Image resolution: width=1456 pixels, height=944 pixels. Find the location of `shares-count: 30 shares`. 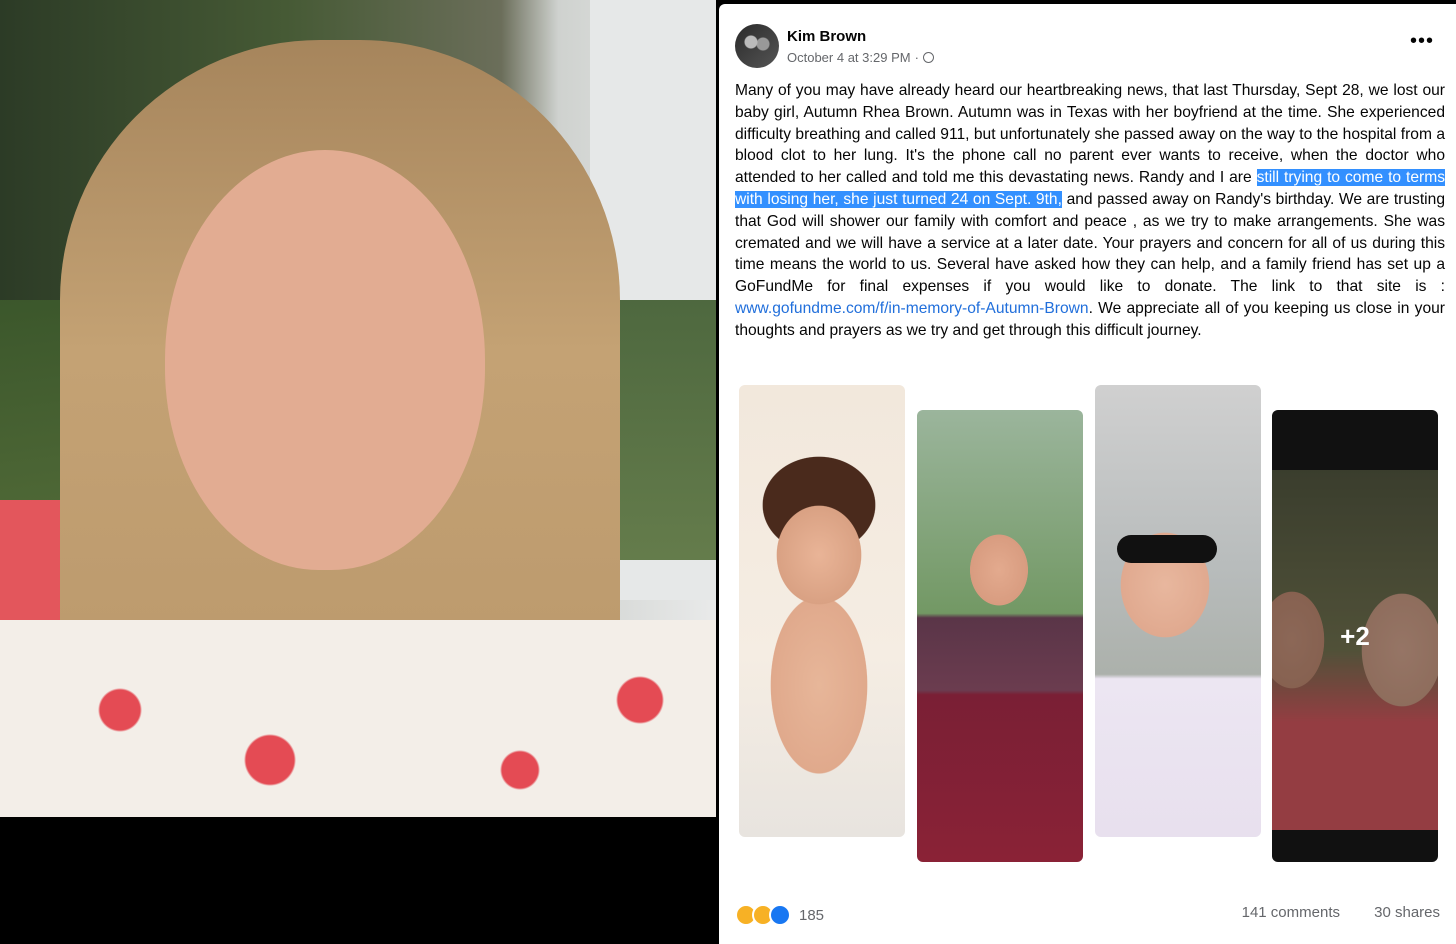

shares-count: 30 shares is located at coordinates (1407, 912).